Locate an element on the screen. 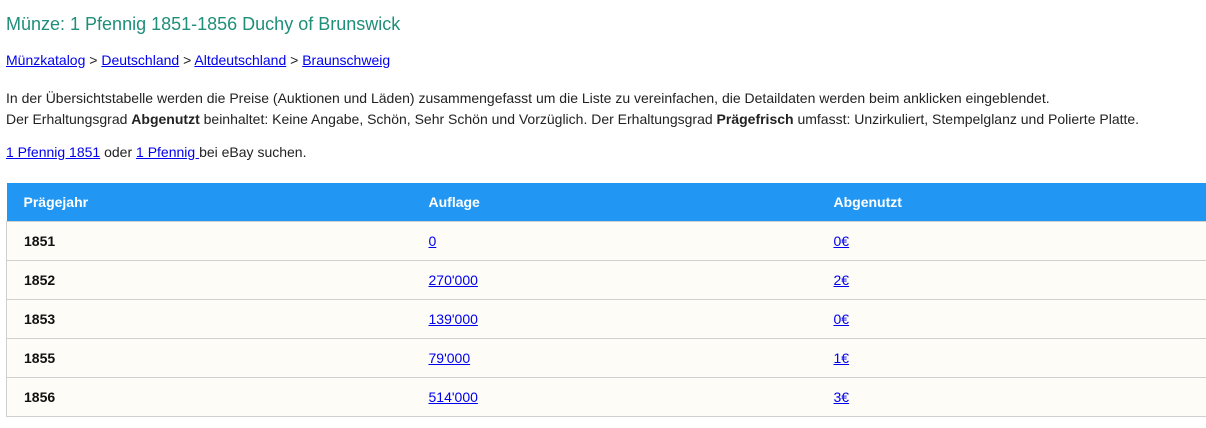  cell-mintage: 79'000 is located at coordinates (614, 357).